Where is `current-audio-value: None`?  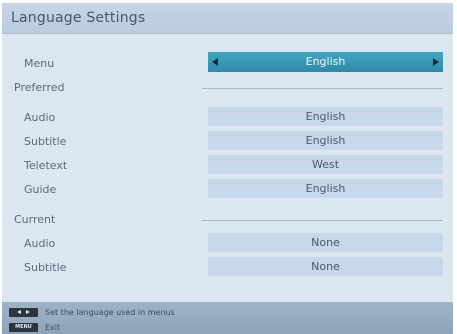
current-audio-value: None is located at coordinates (325, 242).